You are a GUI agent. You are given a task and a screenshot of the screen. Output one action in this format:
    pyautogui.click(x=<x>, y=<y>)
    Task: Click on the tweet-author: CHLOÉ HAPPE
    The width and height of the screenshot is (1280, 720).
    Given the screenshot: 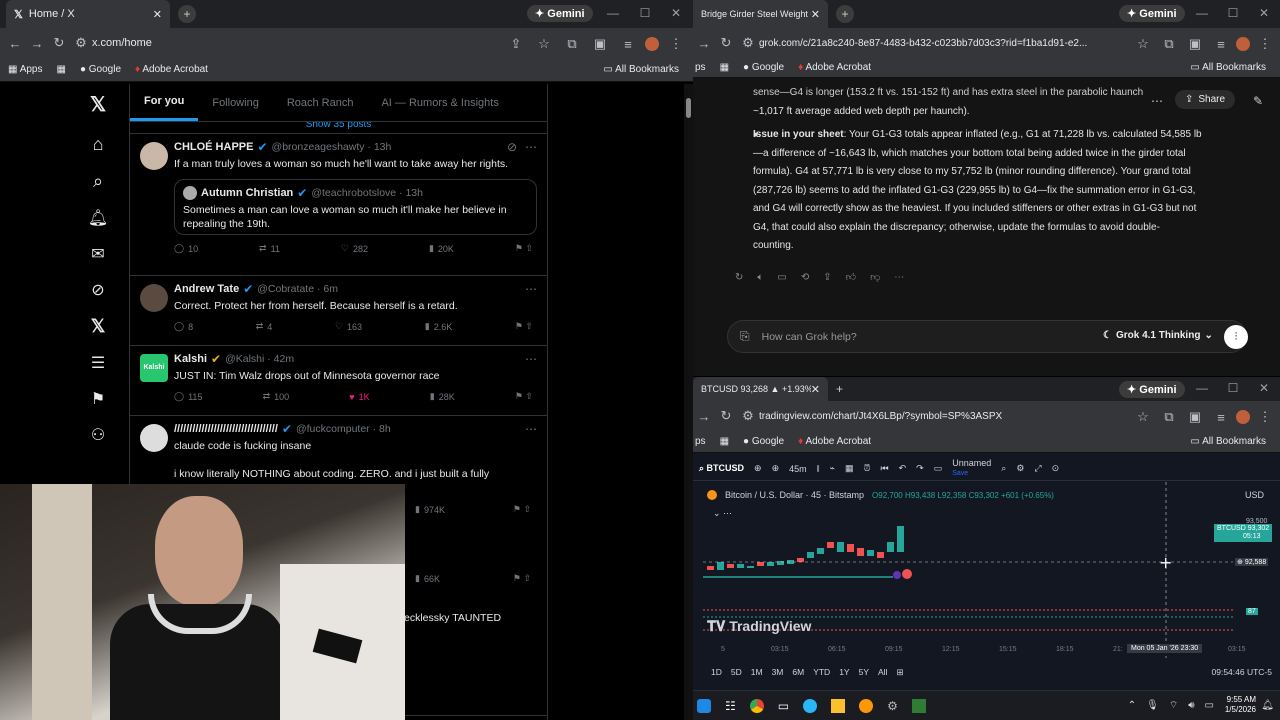 What is the action you would take?
    pyautogui.click(x=213, y=147)
    